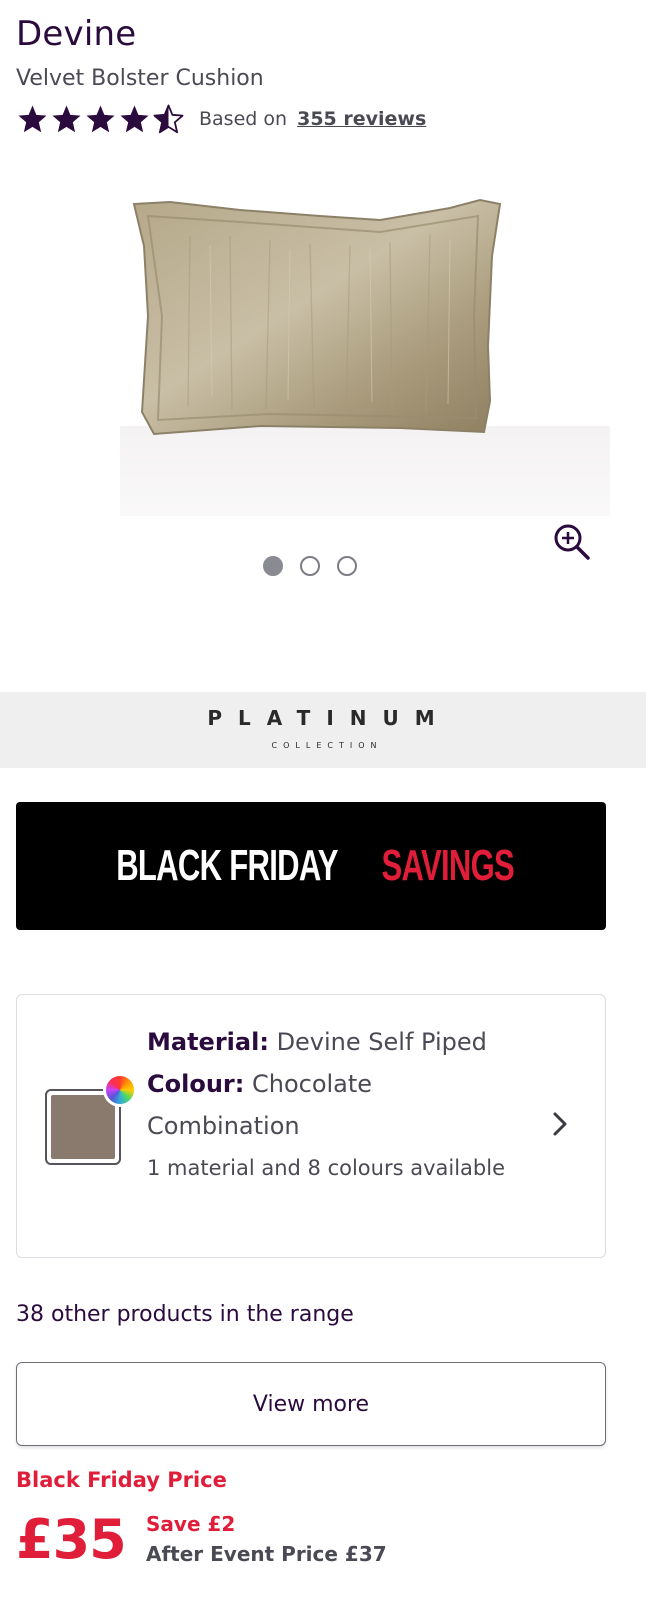 This screenshot has height=1600, width=646. What do you see at coordinates (83, 1127) in the screenshot?
I see `swatch-fill` at bounding box center [83, 1127].